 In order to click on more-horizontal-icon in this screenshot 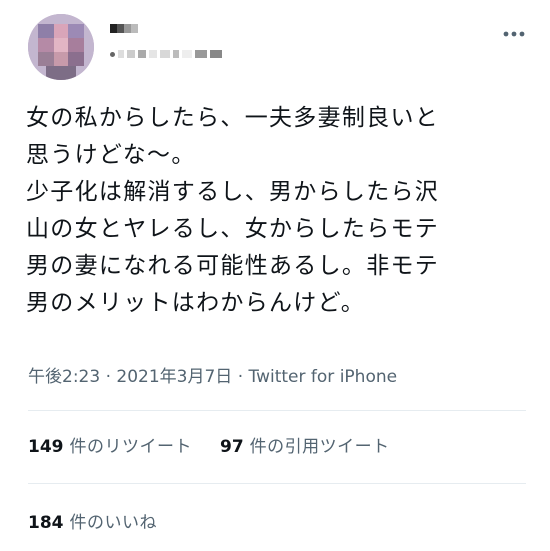, I will do `click(514, 34)`.